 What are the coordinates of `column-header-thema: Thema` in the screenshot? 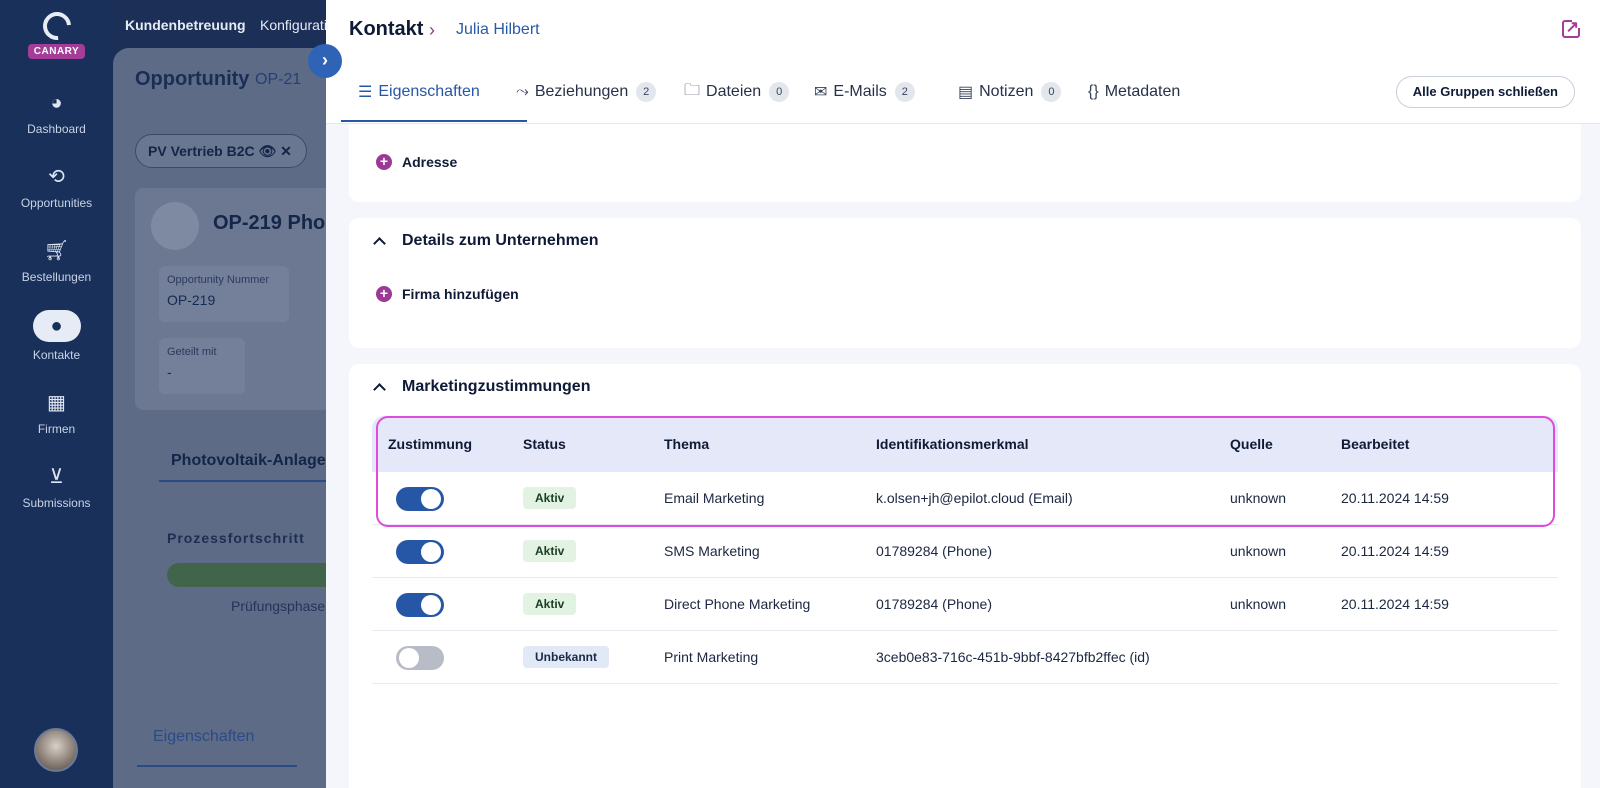 It's located at (687, 444).